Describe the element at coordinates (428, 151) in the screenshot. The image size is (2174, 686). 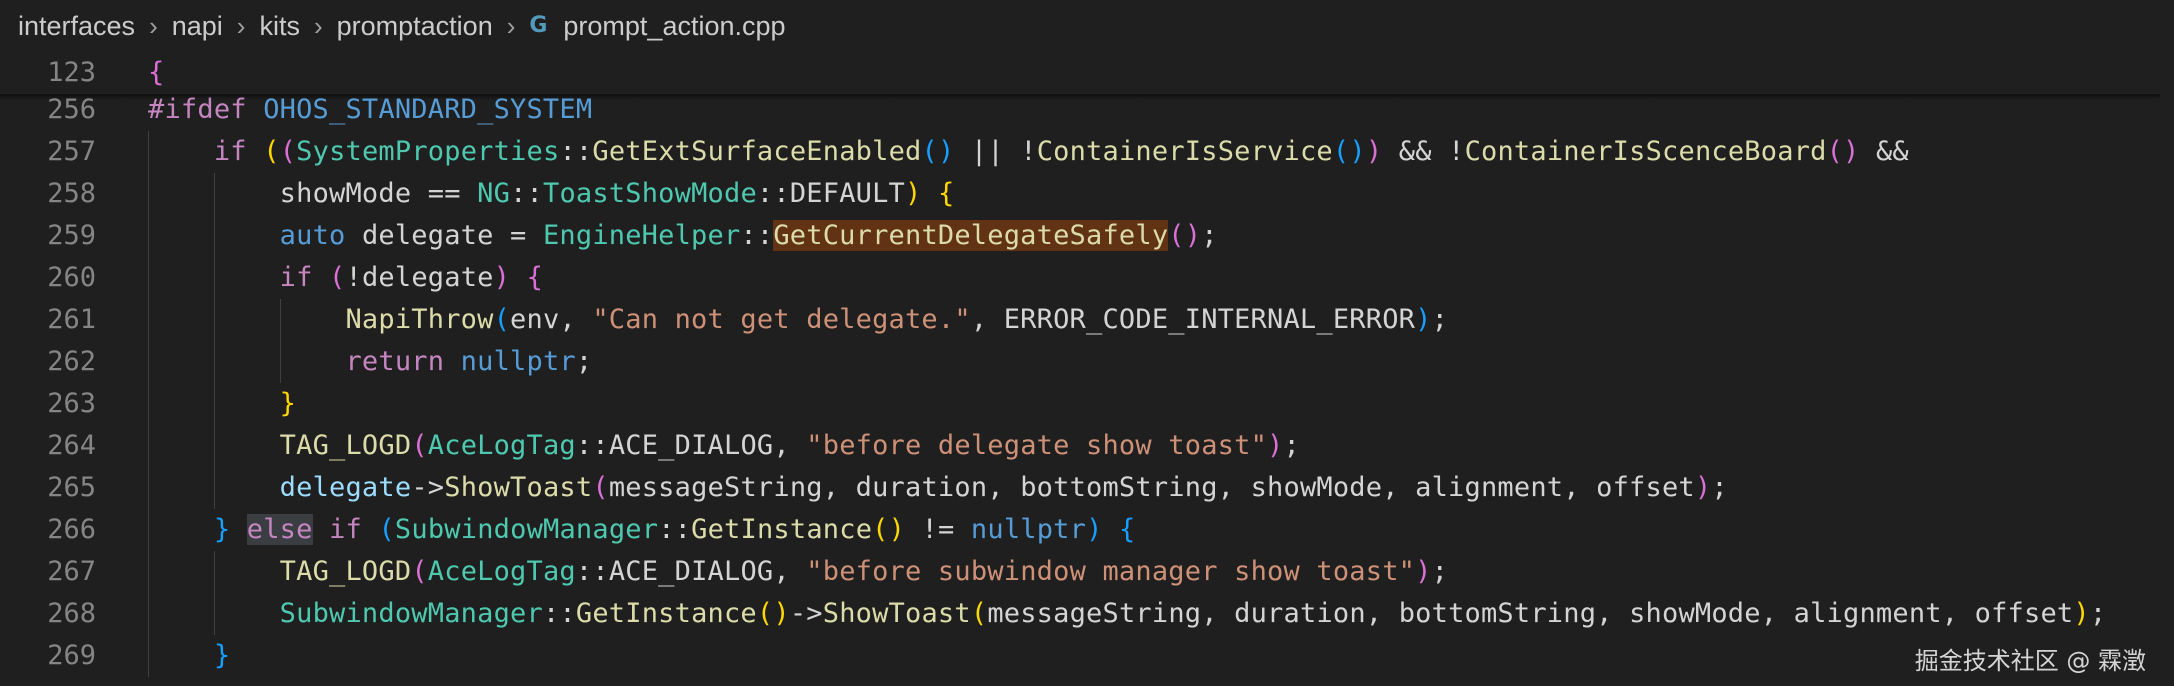
I see `code-token: SystemProperties` at that location.